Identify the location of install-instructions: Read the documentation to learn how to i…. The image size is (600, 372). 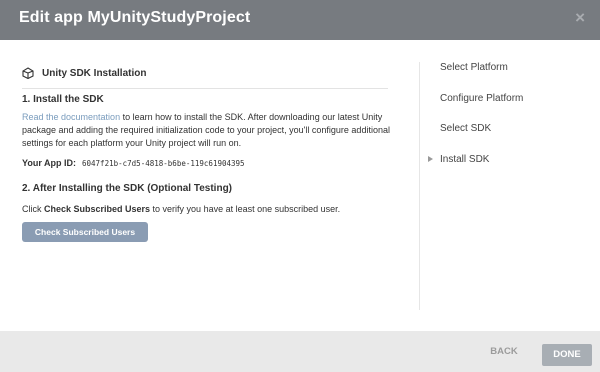
(207, 130).